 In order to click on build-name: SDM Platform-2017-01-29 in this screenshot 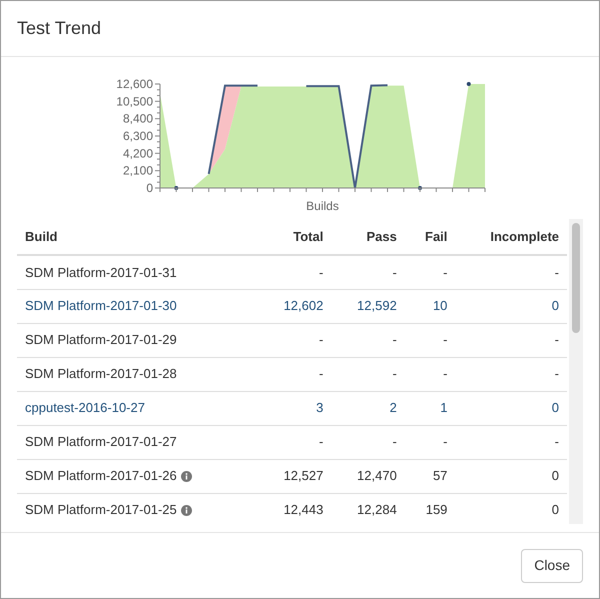, I will do `click(101, 340)`.